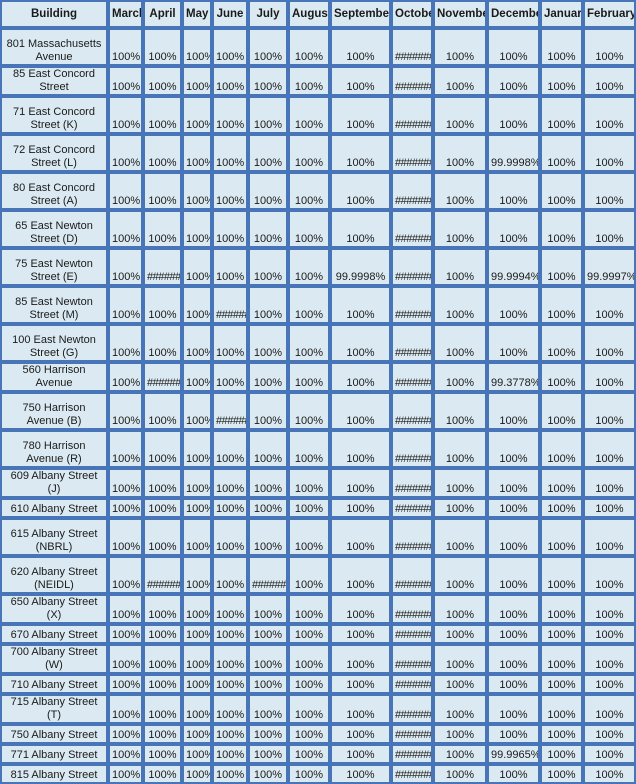 This screenshot has width=636, height=784. Describe the element at coordinates (360, 14) in the screenshot. I see `column-header-september: September` at that location.